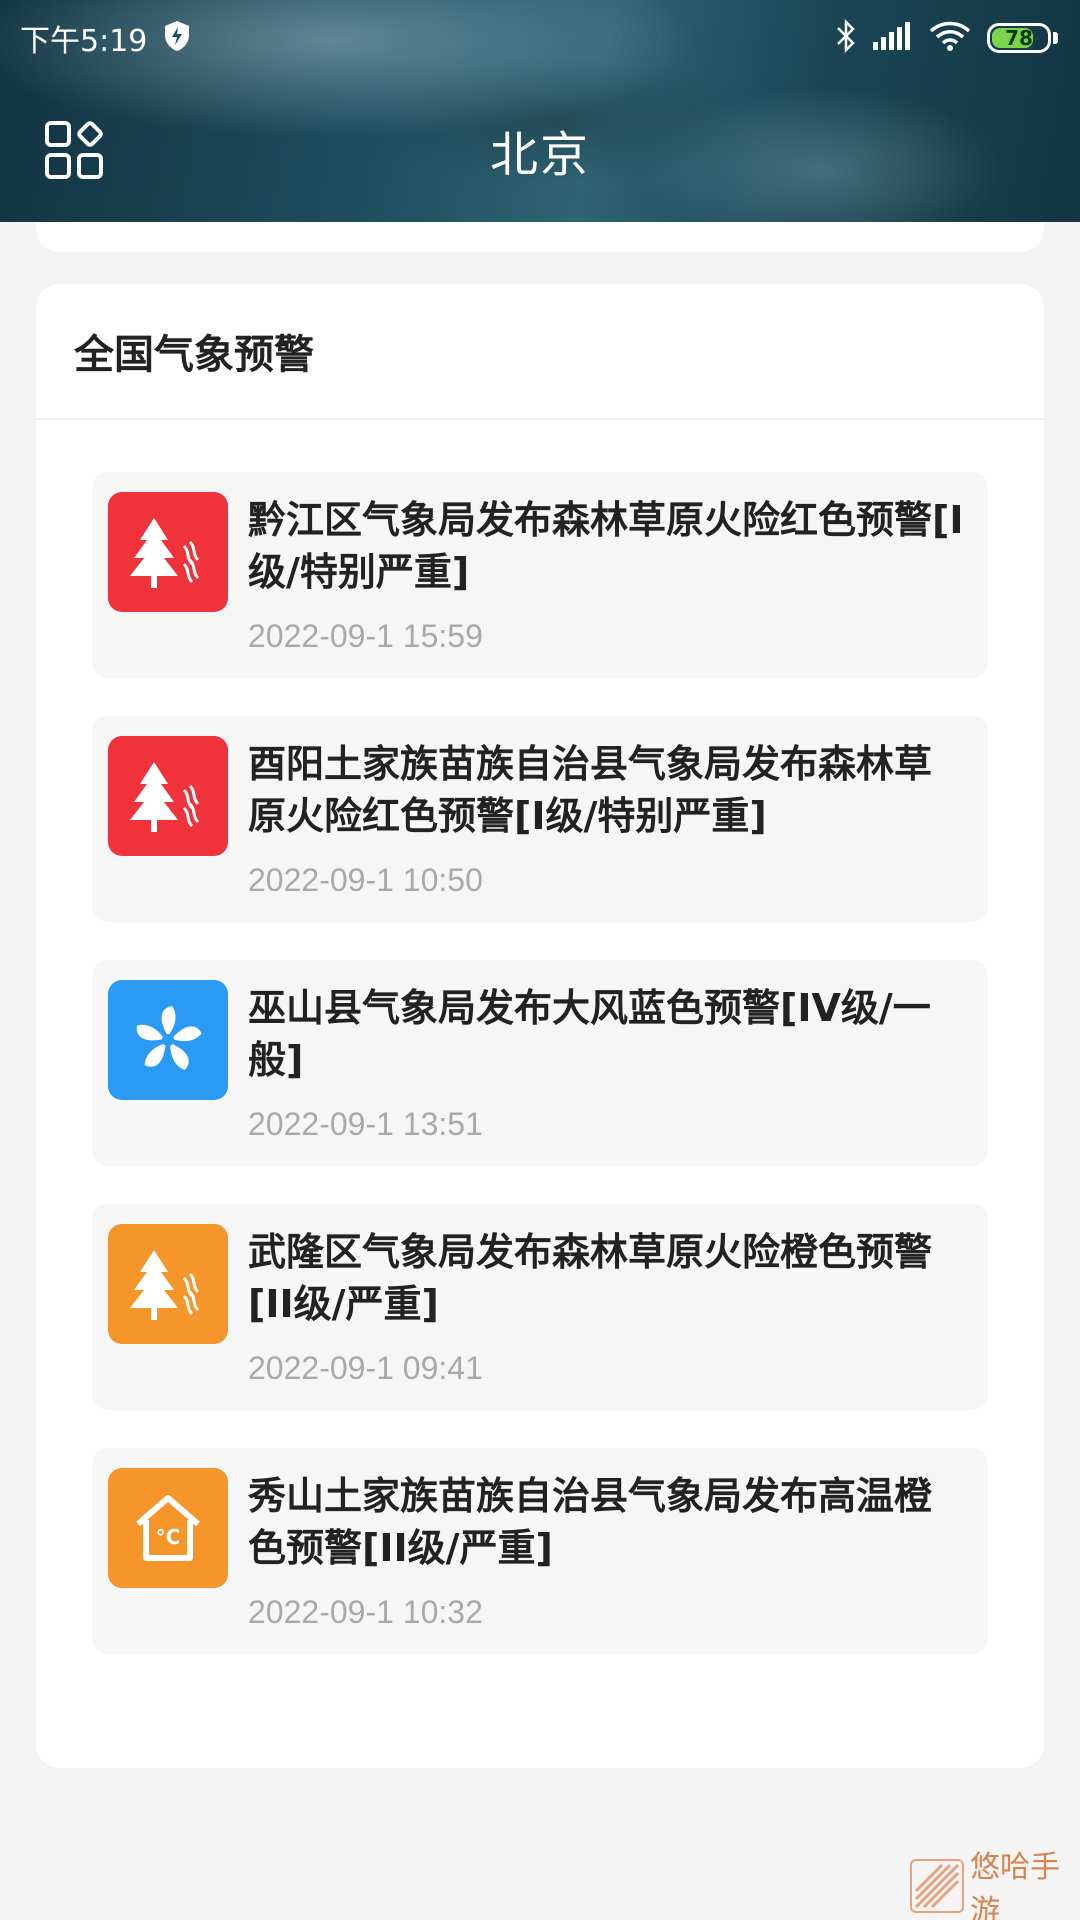 The width and height of the screenshot is (1080, 1920). I want to click on watermark-text: 悠哈手游, so click(1015, 1885).